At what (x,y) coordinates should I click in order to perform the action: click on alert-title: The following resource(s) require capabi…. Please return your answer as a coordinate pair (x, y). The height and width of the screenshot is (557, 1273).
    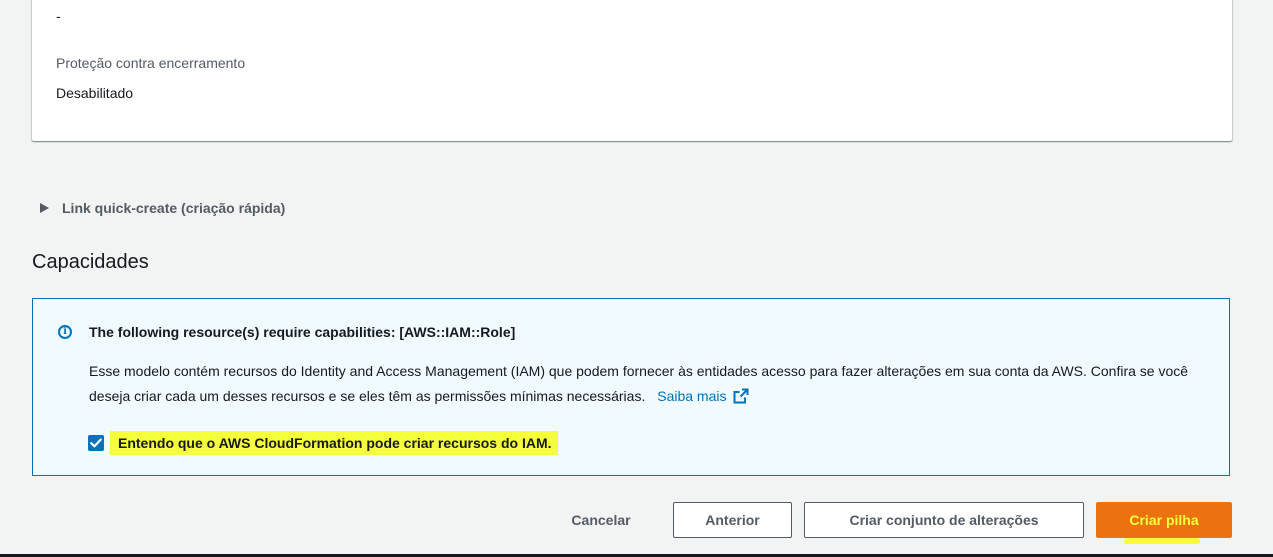
    Looking at the image, I should click on (302, 332).